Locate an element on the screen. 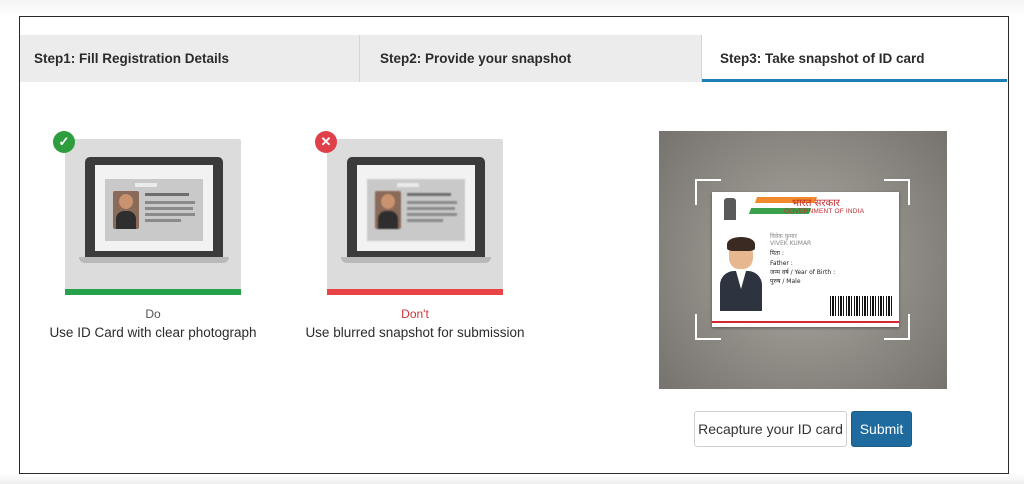 This screenshot has width=1024, height=484. sample-id-card-clear is located at coordinates (154, 210).